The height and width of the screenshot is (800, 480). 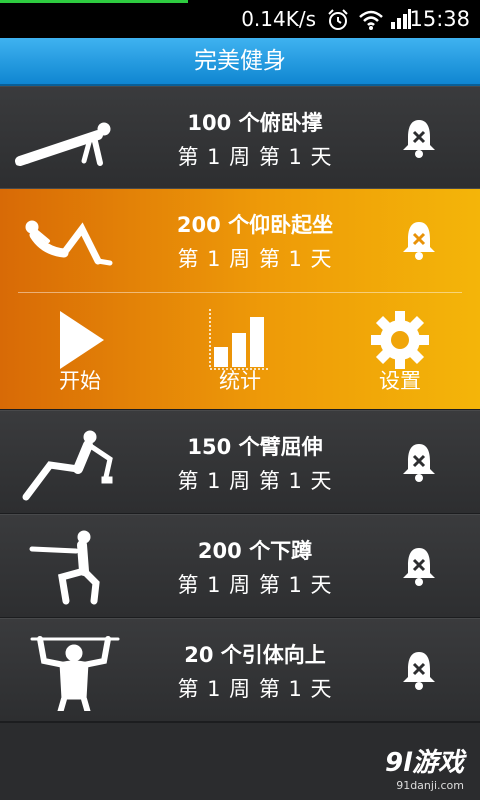 What do you see at coordinates (239, 339) in the screenshot?
I see `bar-chart-icon` at bounding box center [239, 339].